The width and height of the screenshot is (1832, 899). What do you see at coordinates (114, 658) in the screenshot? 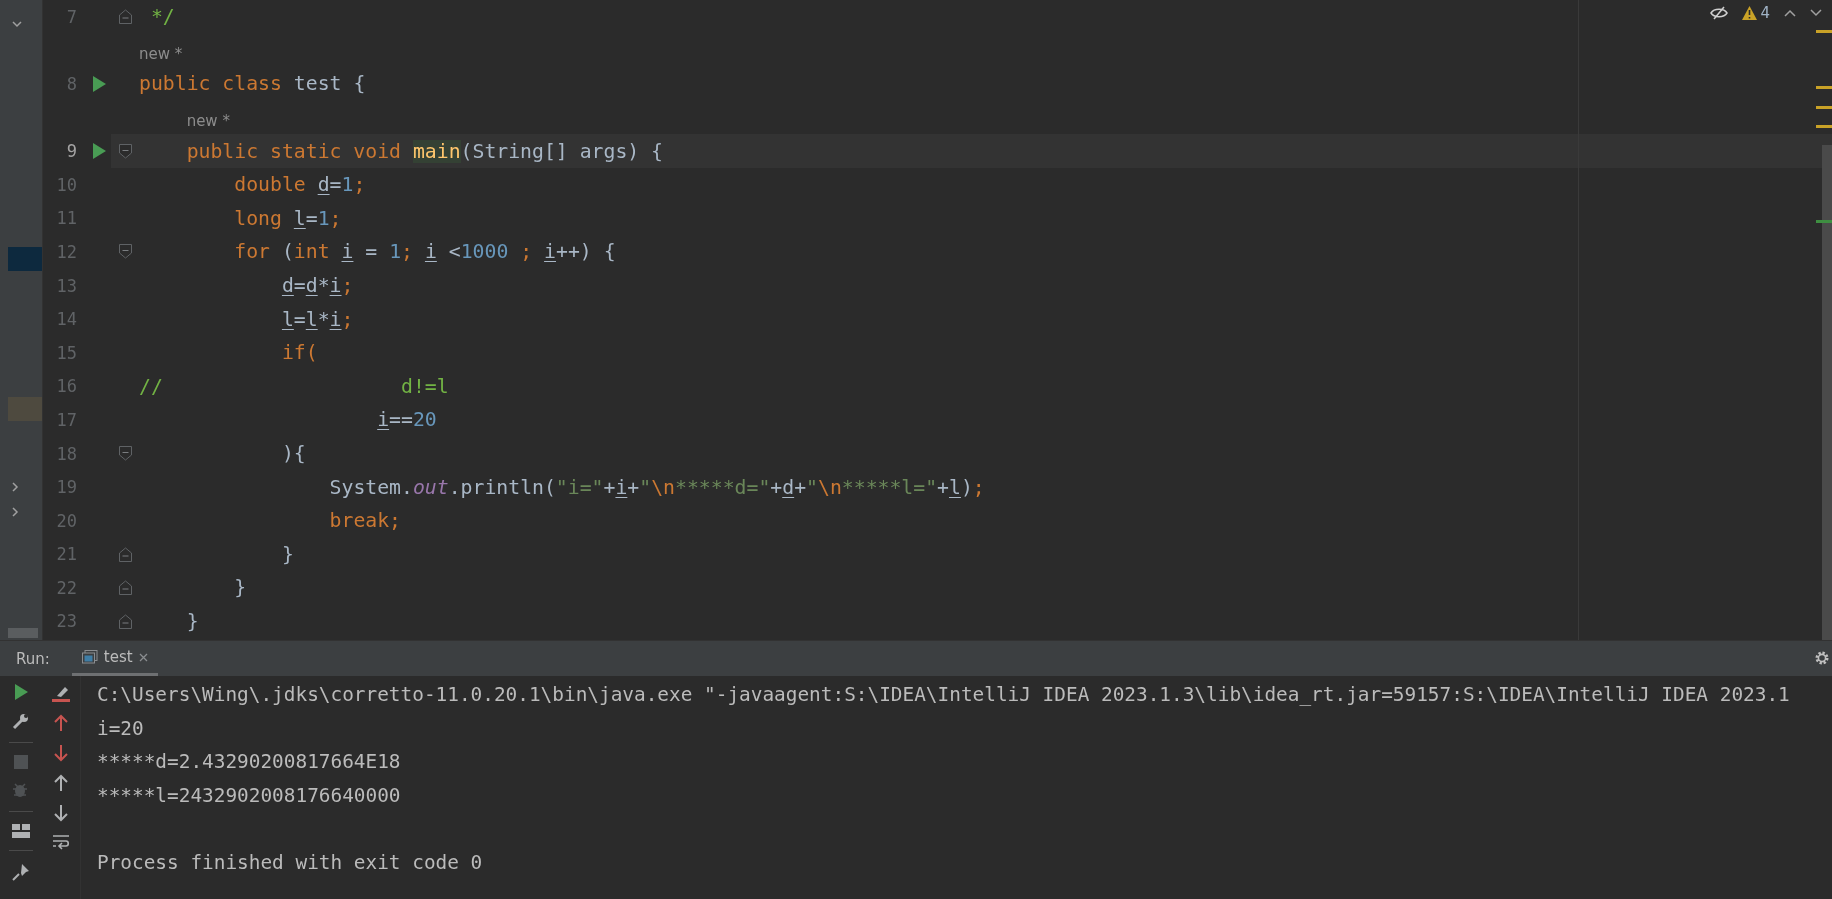
I see `run-tab: test` at bounding box center [114, 658].